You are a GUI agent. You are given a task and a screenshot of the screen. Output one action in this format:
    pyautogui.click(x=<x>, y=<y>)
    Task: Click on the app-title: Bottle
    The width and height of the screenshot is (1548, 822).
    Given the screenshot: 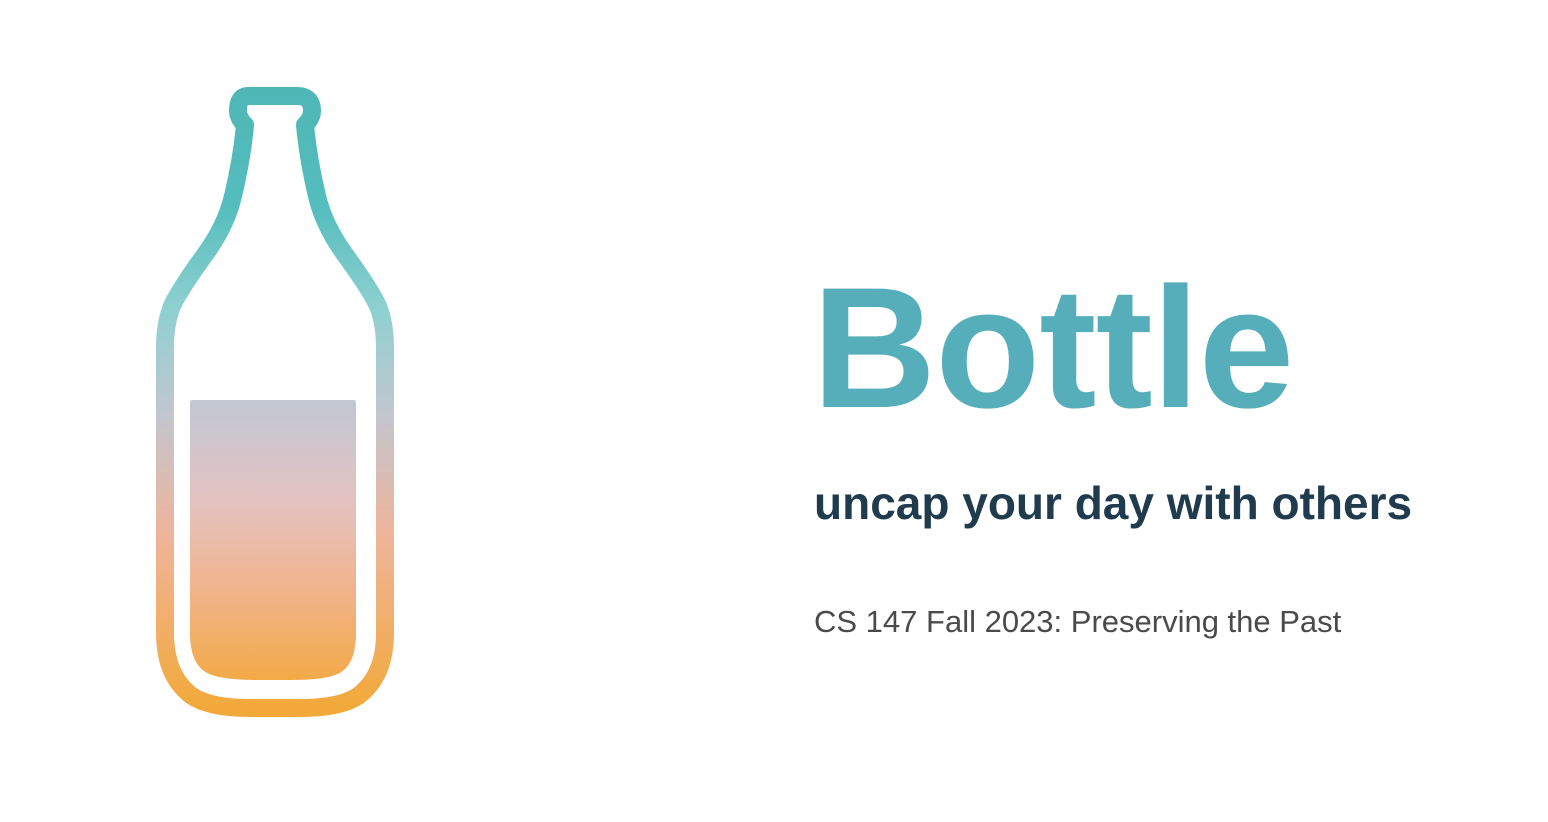 What is the action you would take?
    pyautogui.click(x=1053, y=348)
    